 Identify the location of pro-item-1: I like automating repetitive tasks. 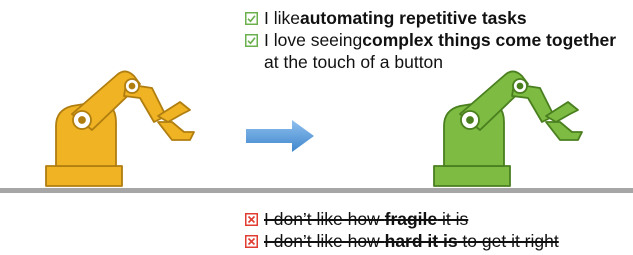
(430, 18).